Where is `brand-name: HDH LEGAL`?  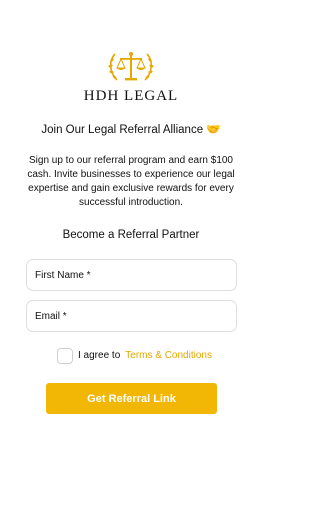 brand-name: HDH LEGAL is located at coordinates (131, 96).